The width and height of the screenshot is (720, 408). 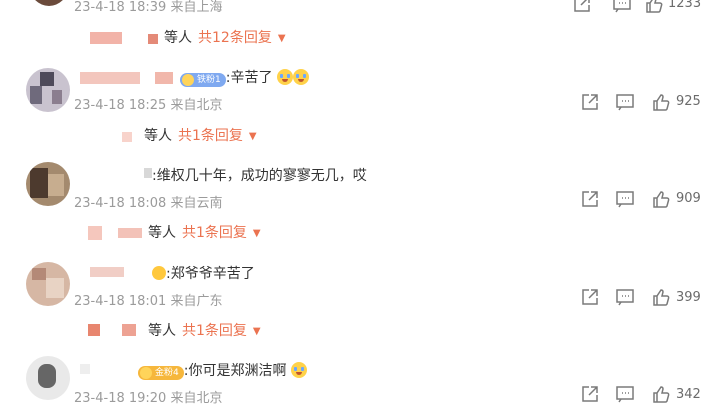 I want to click on like-count: 909, so click(x=688, y=198).